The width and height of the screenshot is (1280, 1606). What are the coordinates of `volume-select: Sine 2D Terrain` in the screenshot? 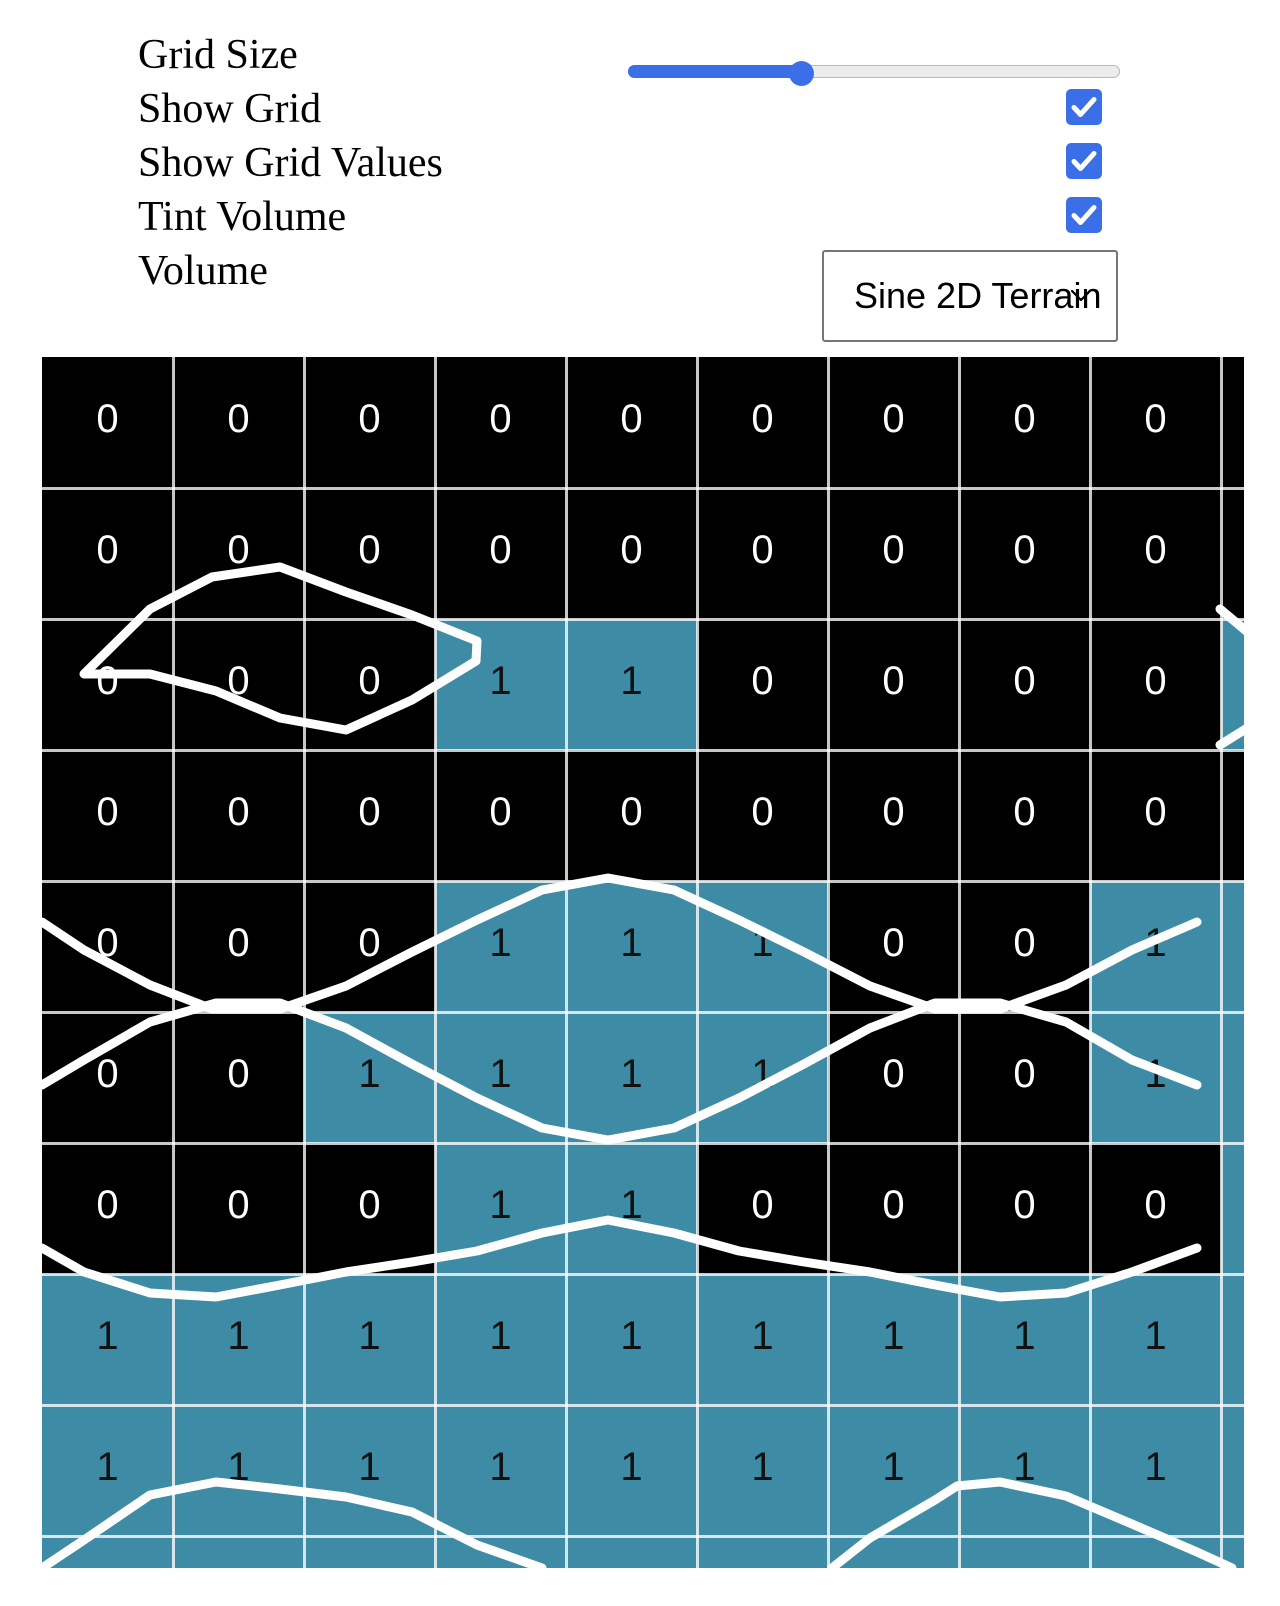 It's located at (970, 296).